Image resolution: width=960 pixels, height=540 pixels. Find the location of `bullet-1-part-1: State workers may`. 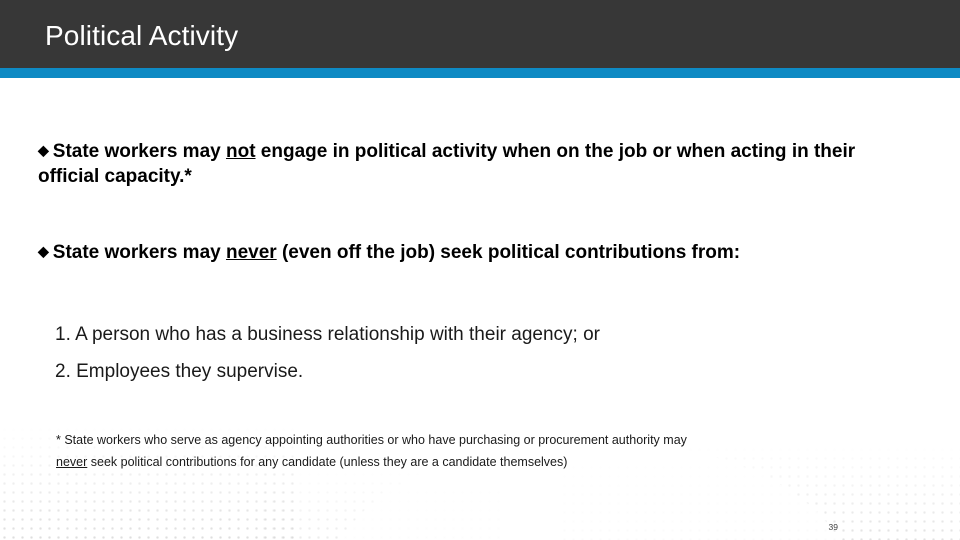

bullet-1-part-1: State workers may is located at coordinates (139, 151).